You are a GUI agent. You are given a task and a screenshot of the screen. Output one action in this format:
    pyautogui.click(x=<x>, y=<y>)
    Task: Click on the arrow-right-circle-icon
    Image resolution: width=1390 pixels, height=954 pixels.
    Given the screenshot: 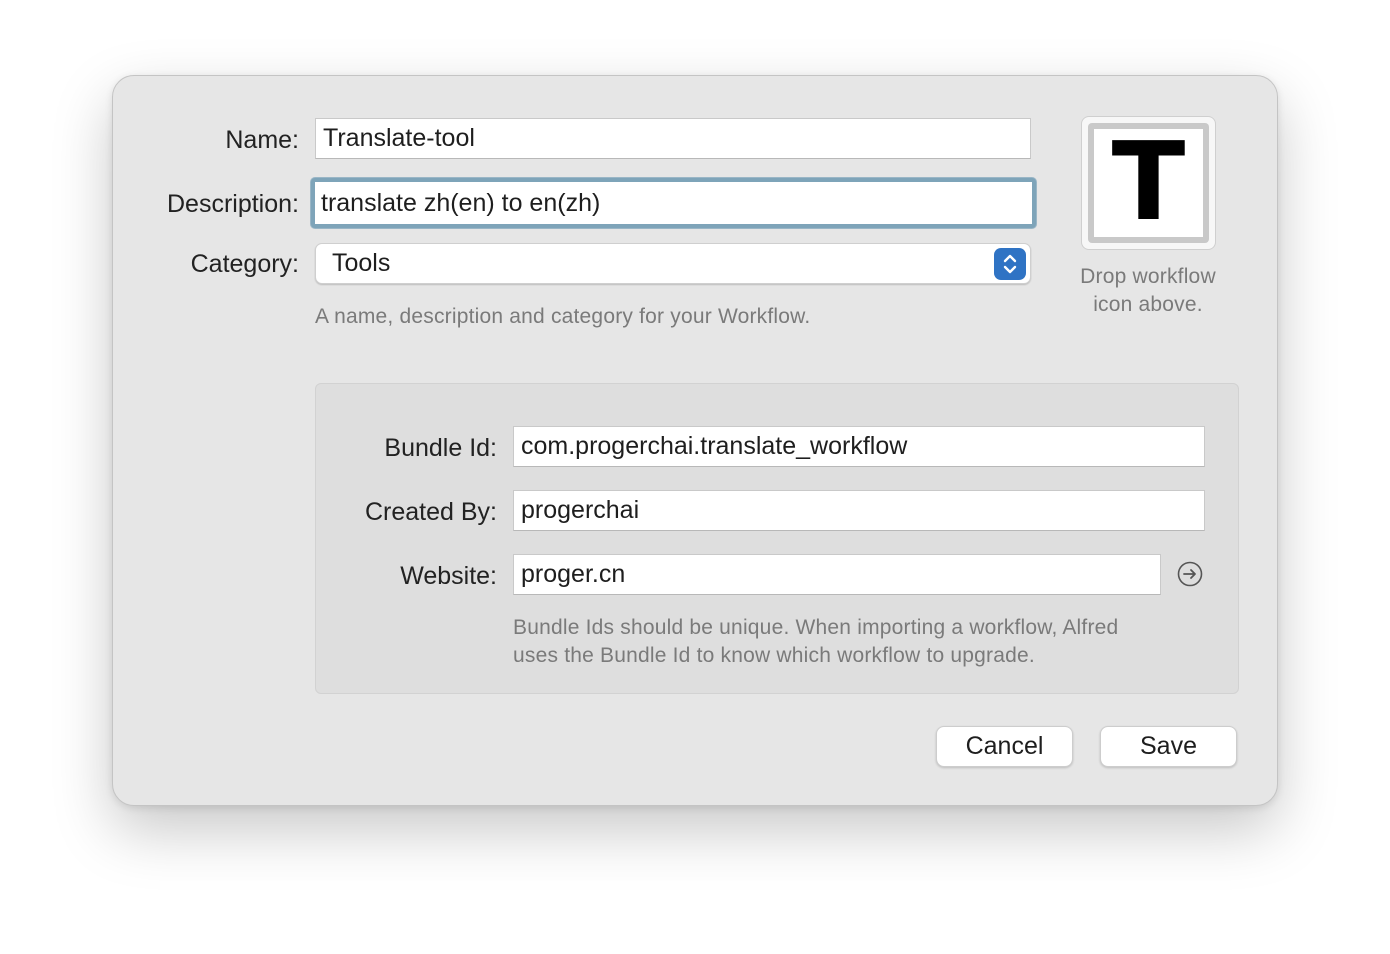 What is the action you would take?
    pyautogui.click(x=1190, y=574)
    